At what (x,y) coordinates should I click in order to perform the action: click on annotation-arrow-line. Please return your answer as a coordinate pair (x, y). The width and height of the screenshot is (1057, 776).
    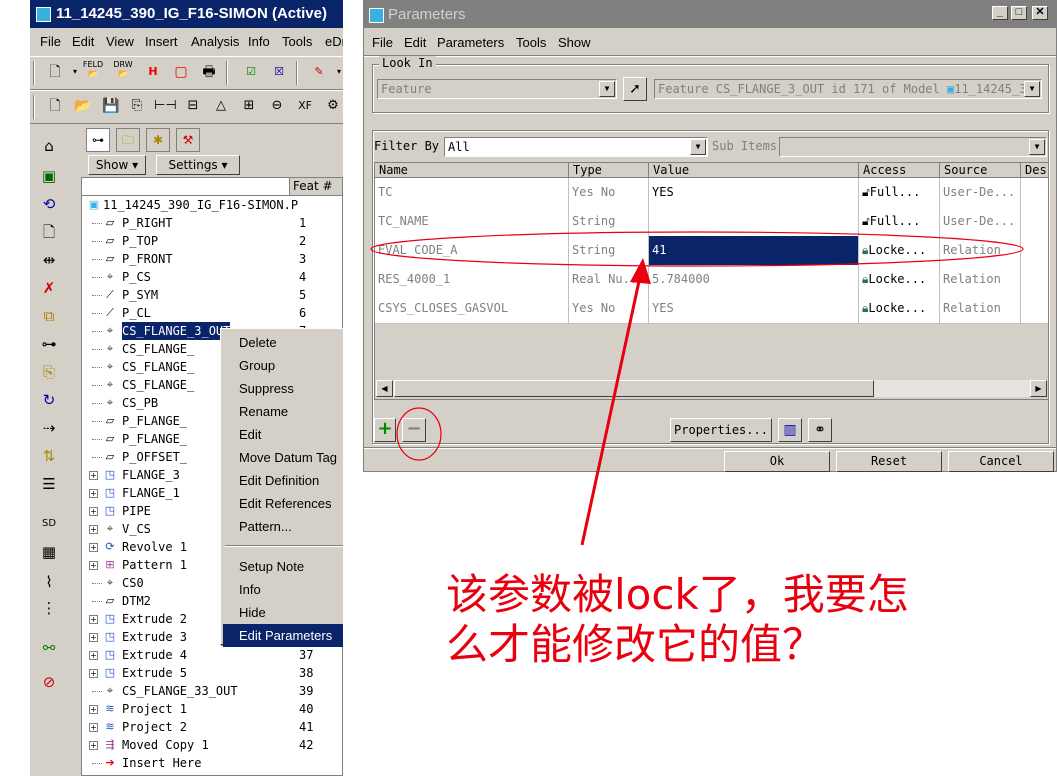
    Looking at the image, I should click on (611, 408).